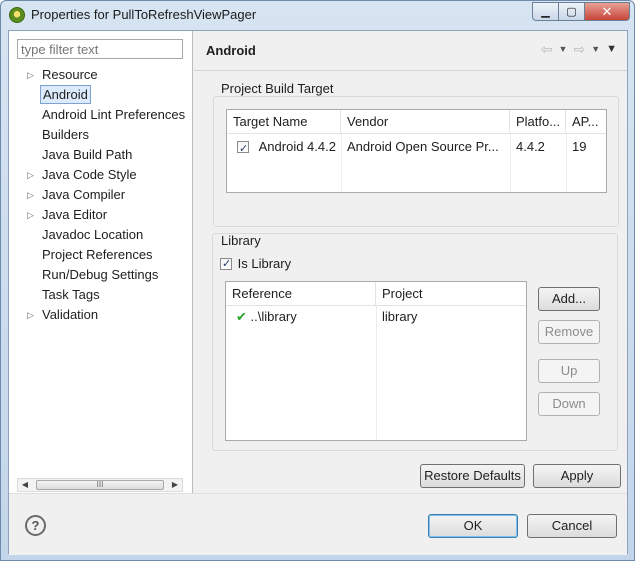  What do you see at coordinates (284, 122) in the screenshot?
I see `column-header-target-name: Target Name` at bounding box center [284, 122].